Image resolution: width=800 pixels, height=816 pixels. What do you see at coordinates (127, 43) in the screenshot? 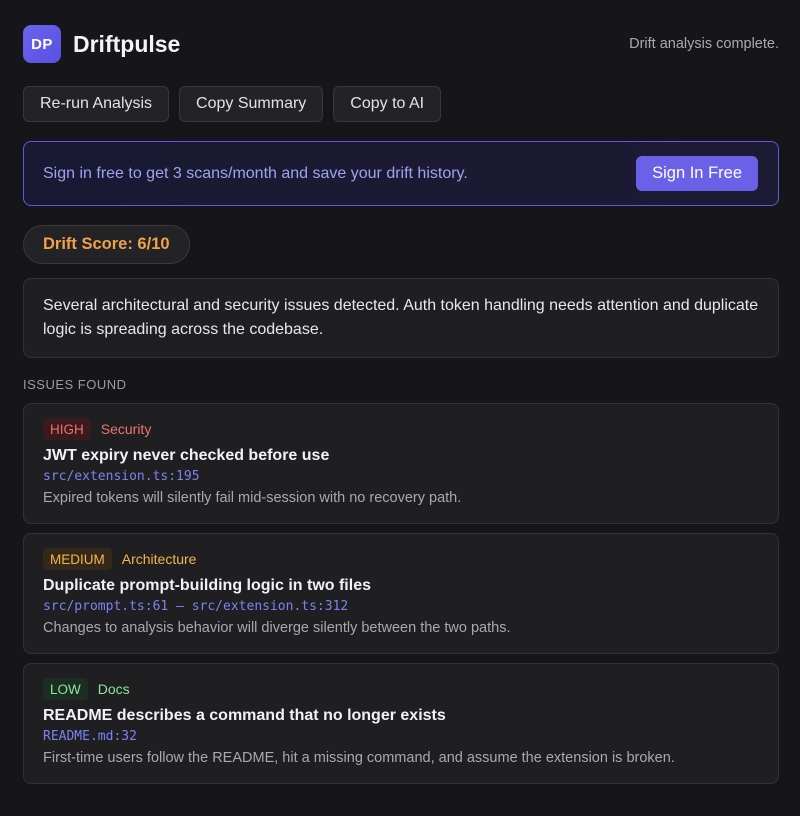
I see `app-title: Driftpulse` at bounding box center [127, 43].